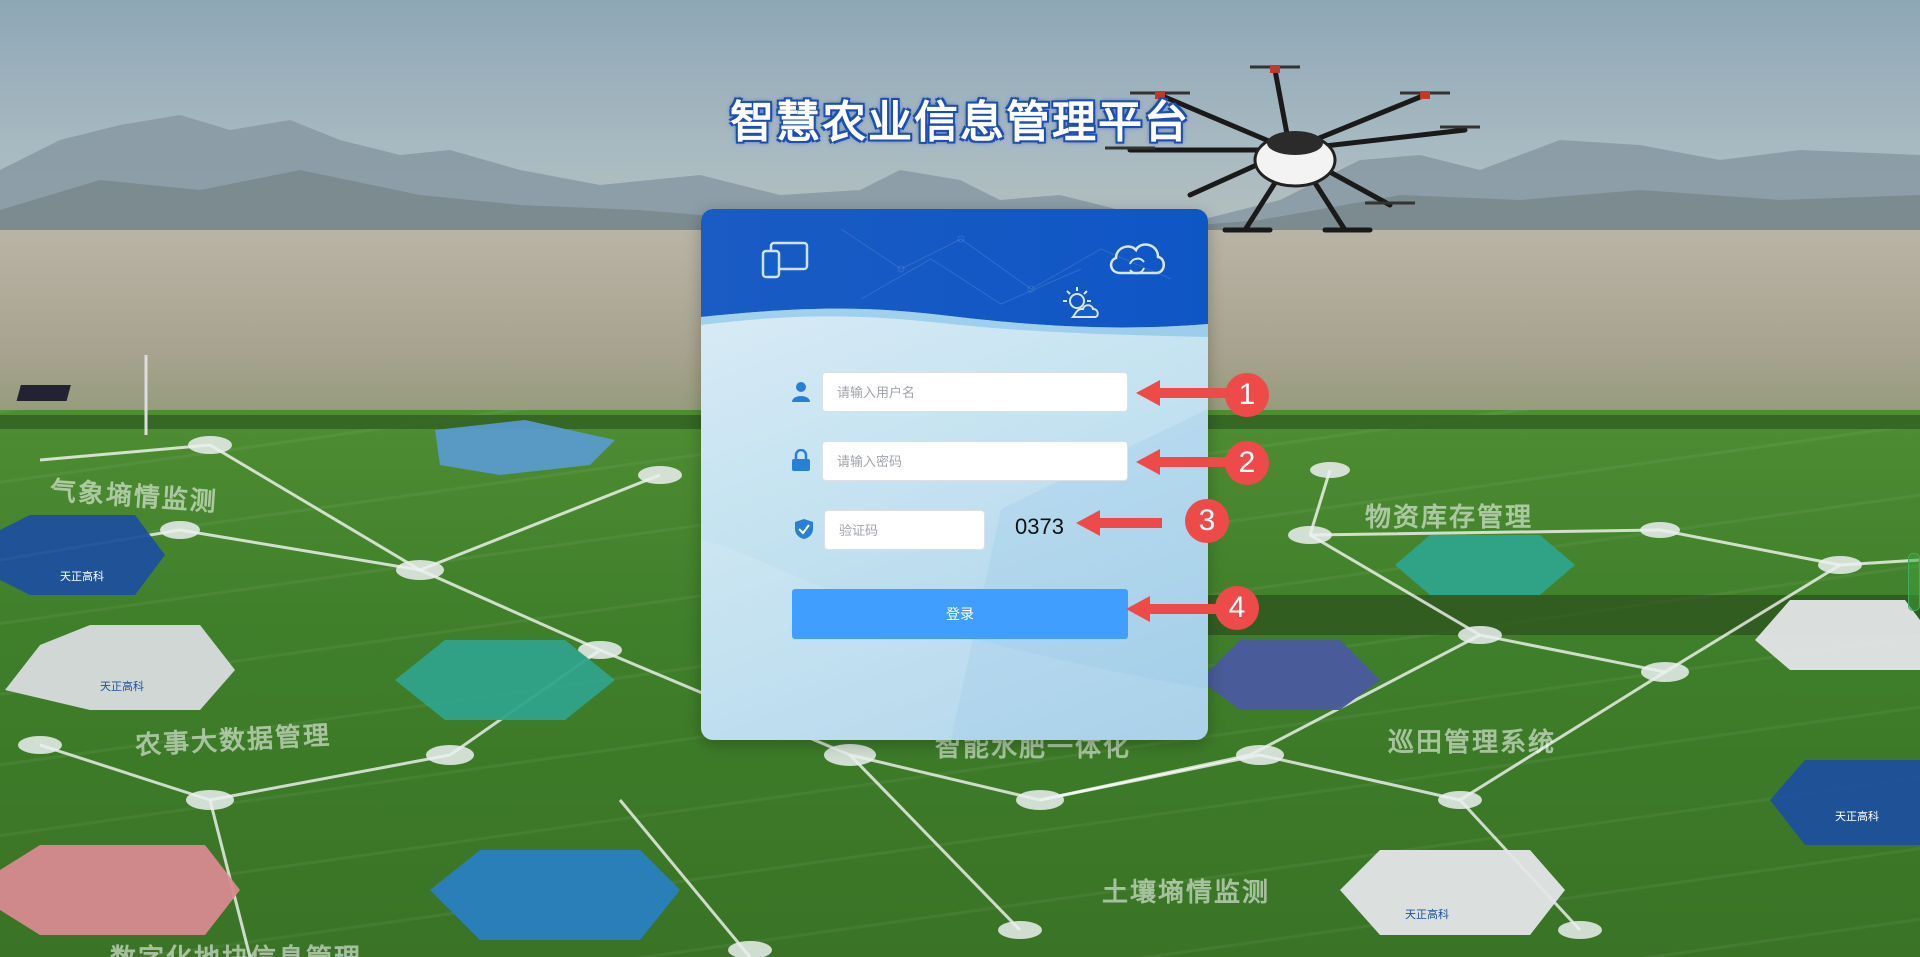  I want to click on bg-label-parcel: 数字化地块信息管理, so click(236, 947).